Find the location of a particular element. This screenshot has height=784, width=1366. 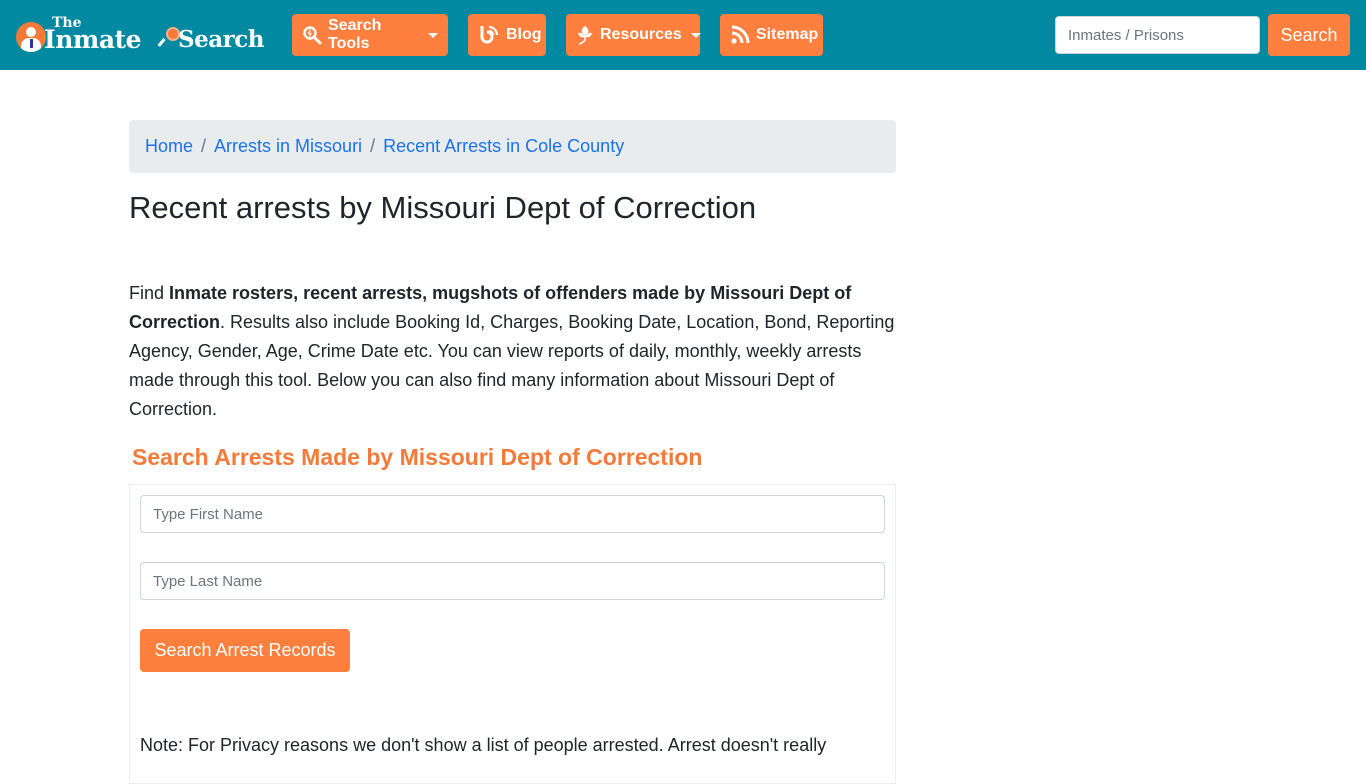

rss-icon is located at coordinates (740, 35).